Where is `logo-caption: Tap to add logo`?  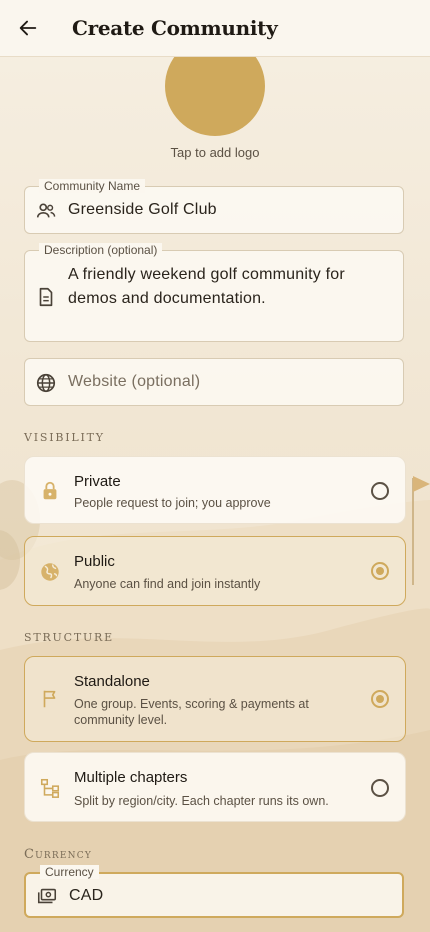
logo-caption: Tap to add logo is located at coordinates (215, 152).